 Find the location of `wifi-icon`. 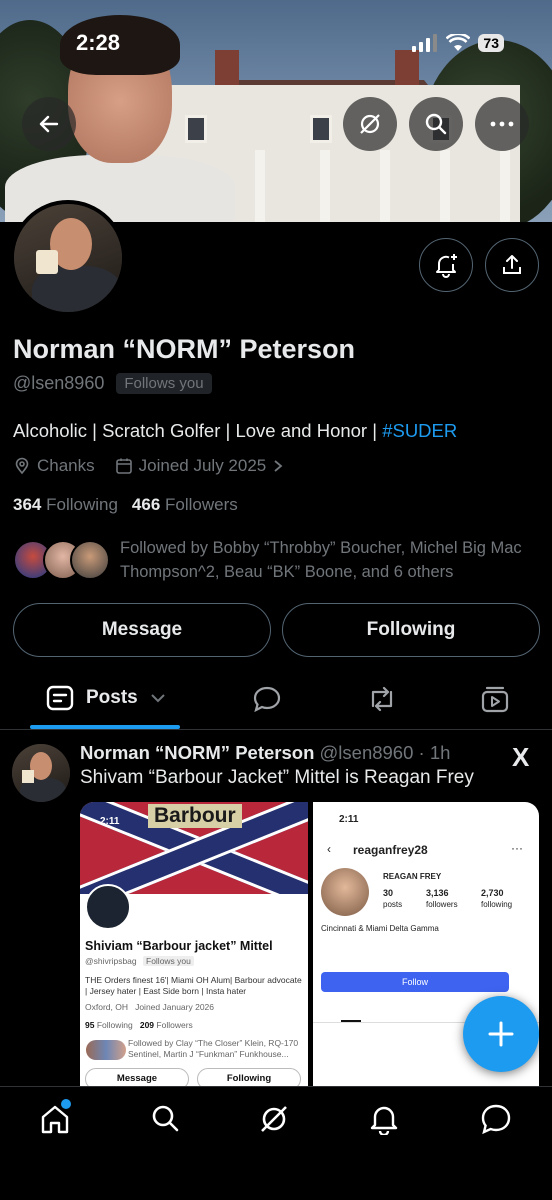

wifi-icon is located at coordinates (458, 42).